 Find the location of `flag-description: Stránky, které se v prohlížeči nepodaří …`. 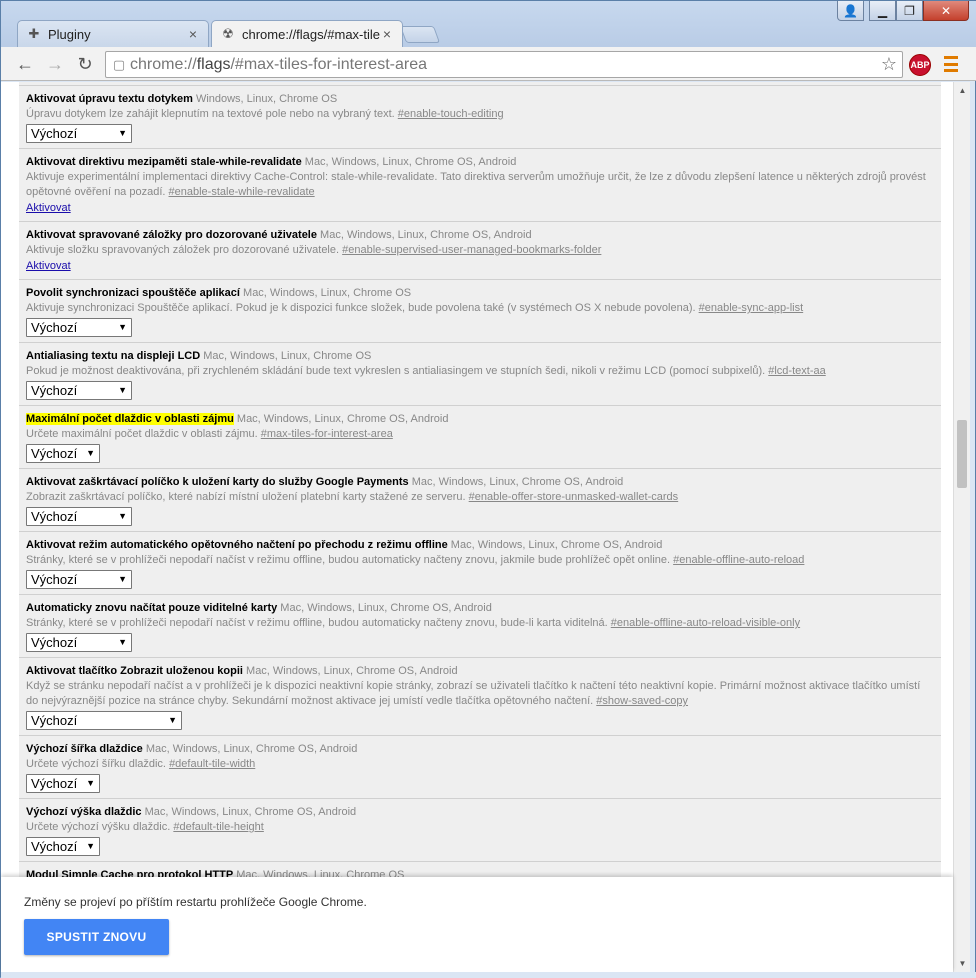

flag-description: Stránky, které se v prohlížeči nepodaří … is located at coordinates (317, 623).